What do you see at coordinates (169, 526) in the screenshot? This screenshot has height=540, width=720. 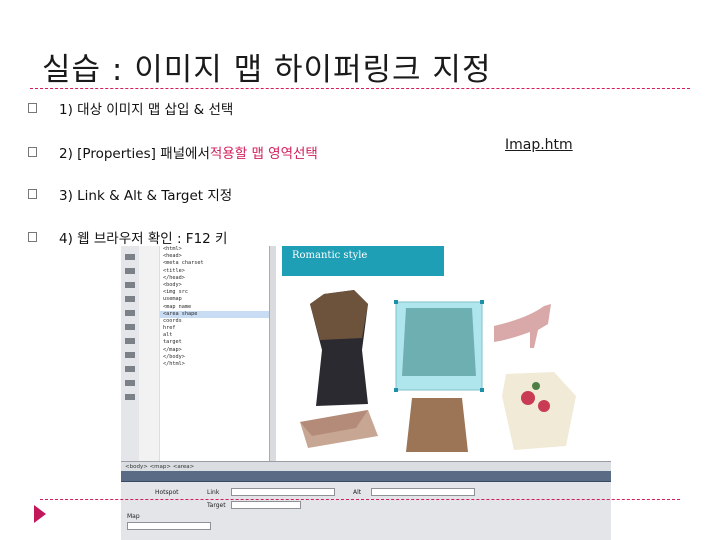 I see `map-name-input` at bounding box center [169, 526].